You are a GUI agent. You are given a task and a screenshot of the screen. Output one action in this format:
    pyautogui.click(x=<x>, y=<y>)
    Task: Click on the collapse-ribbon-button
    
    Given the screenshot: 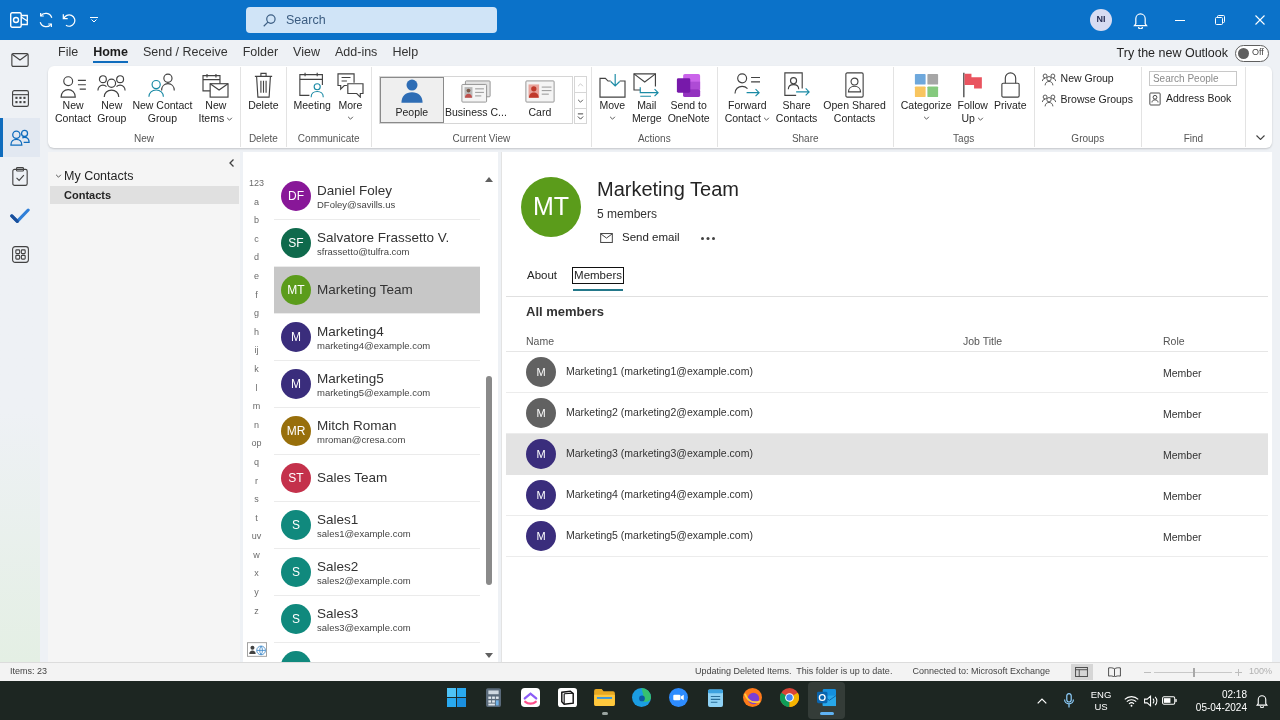 What is the action you would take?
    pyautogui.click(x=1260, y=137)
    